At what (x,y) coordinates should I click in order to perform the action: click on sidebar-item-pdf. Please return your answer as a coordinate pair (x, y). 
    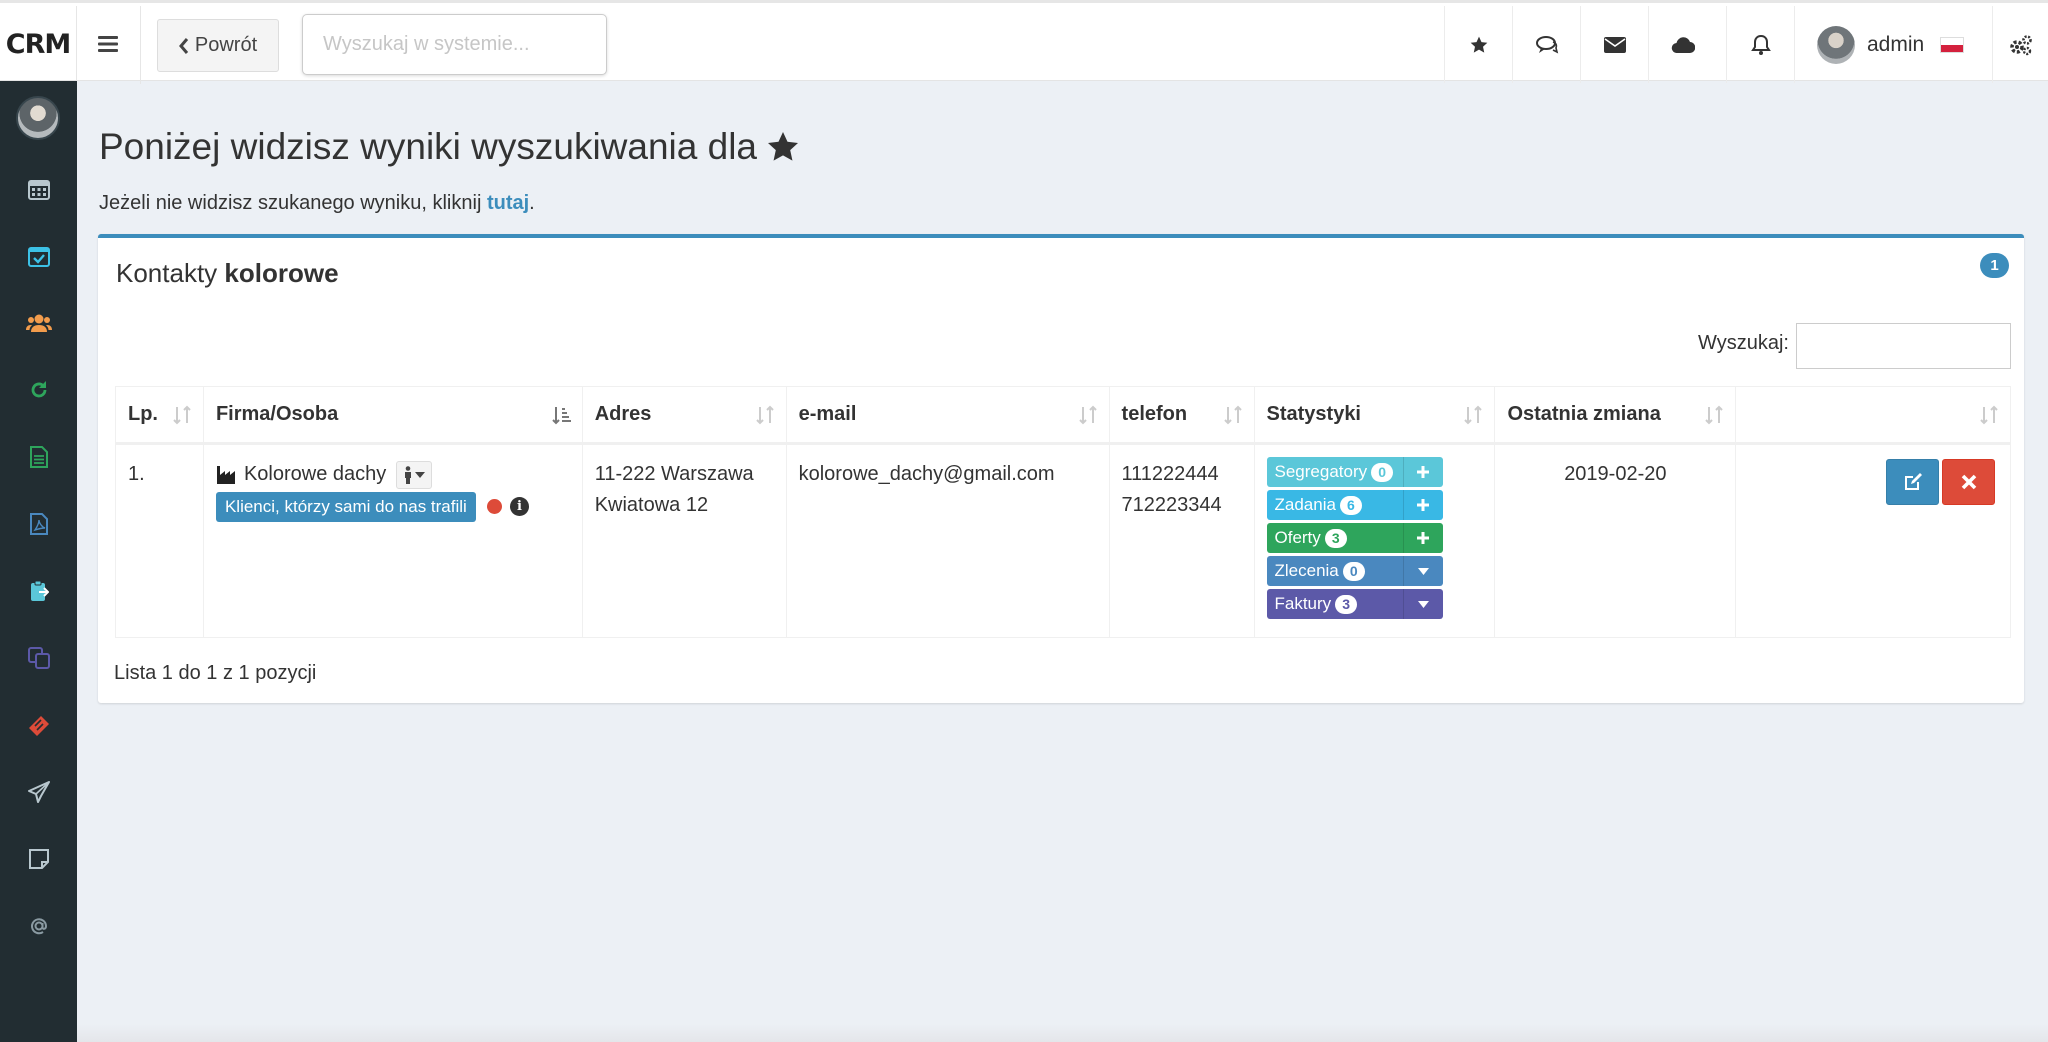
    Looking at the image, I should click on (38, 524).